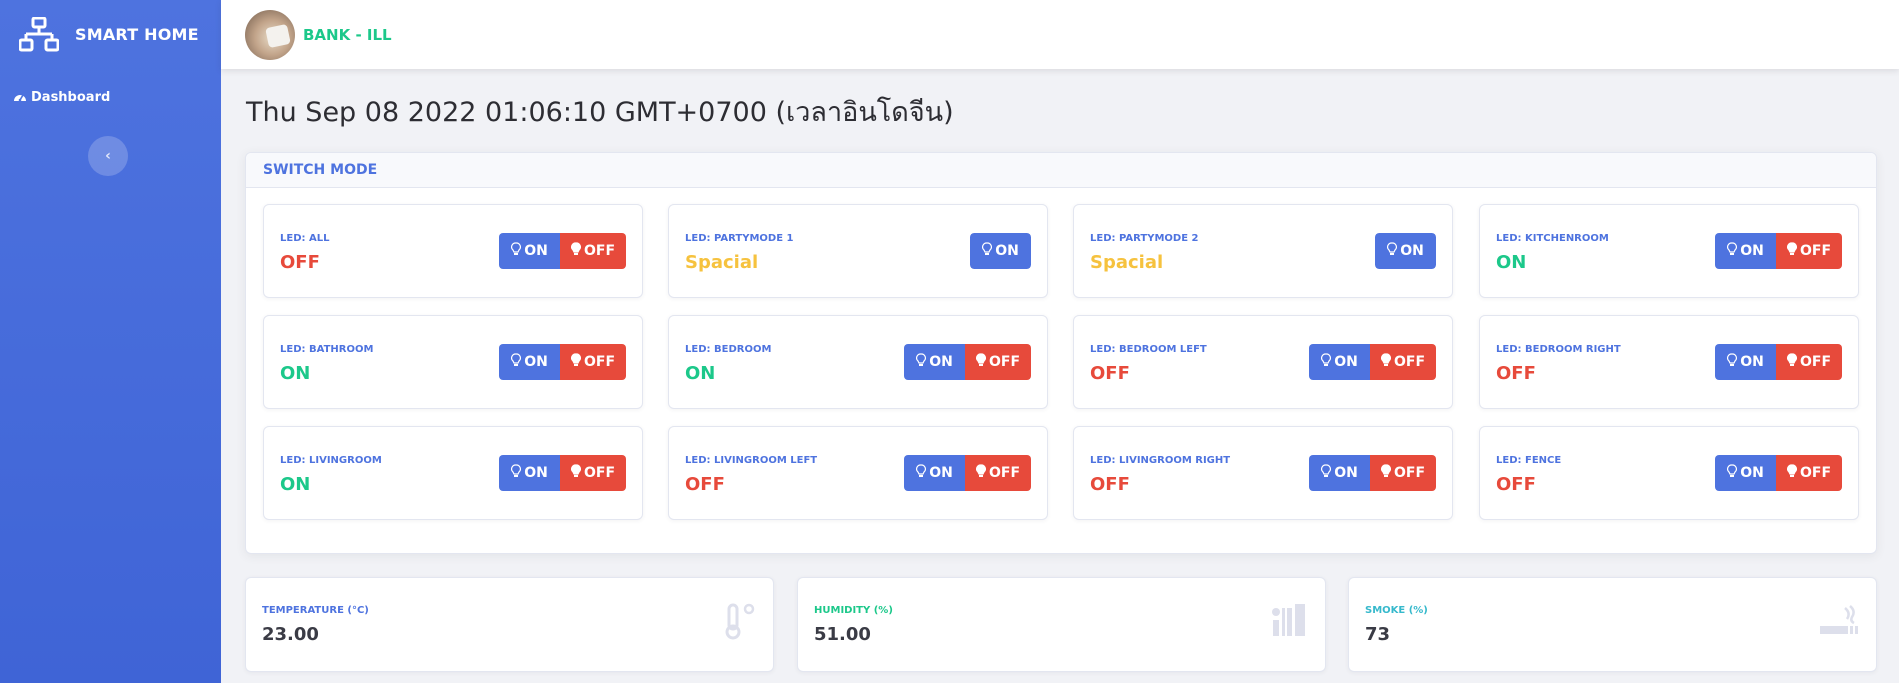 The width and height of the screenshot is (1899, 683). What do you see at coordinates (1669, 362) in the screenshot?
I see `device-card: LED: BEDROOM RIGHT OFF ON OFF` at bounding box center [1669, 362].